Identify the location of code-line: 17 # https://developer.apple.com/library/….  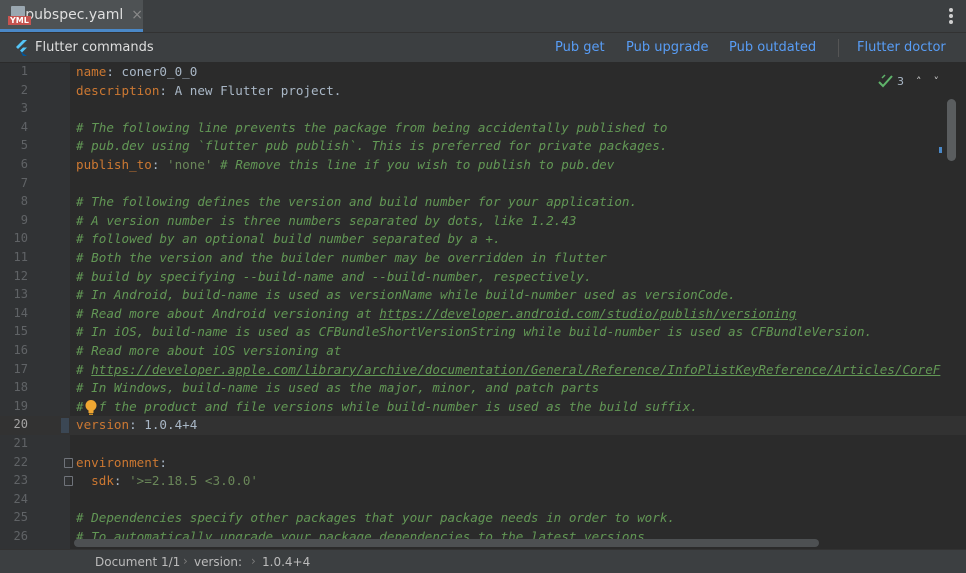
(483, 370).